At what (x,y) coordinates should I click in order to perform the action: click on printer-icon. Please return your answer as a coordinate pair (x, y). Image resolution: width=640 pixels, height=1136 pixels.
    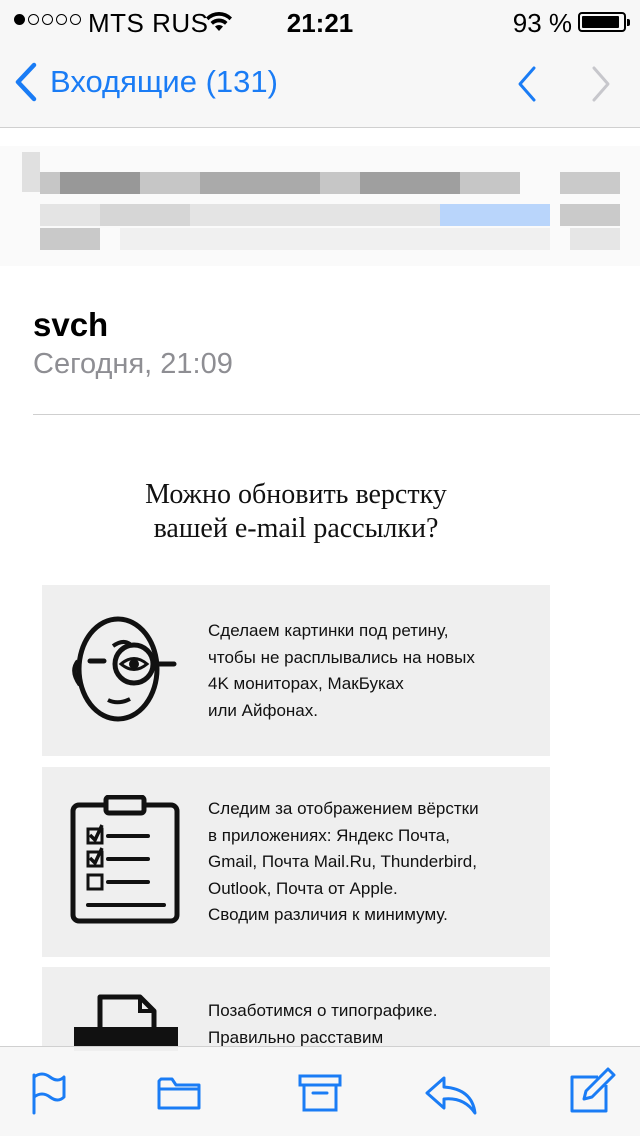
    Looking at the image, I should click on (126, 1022).